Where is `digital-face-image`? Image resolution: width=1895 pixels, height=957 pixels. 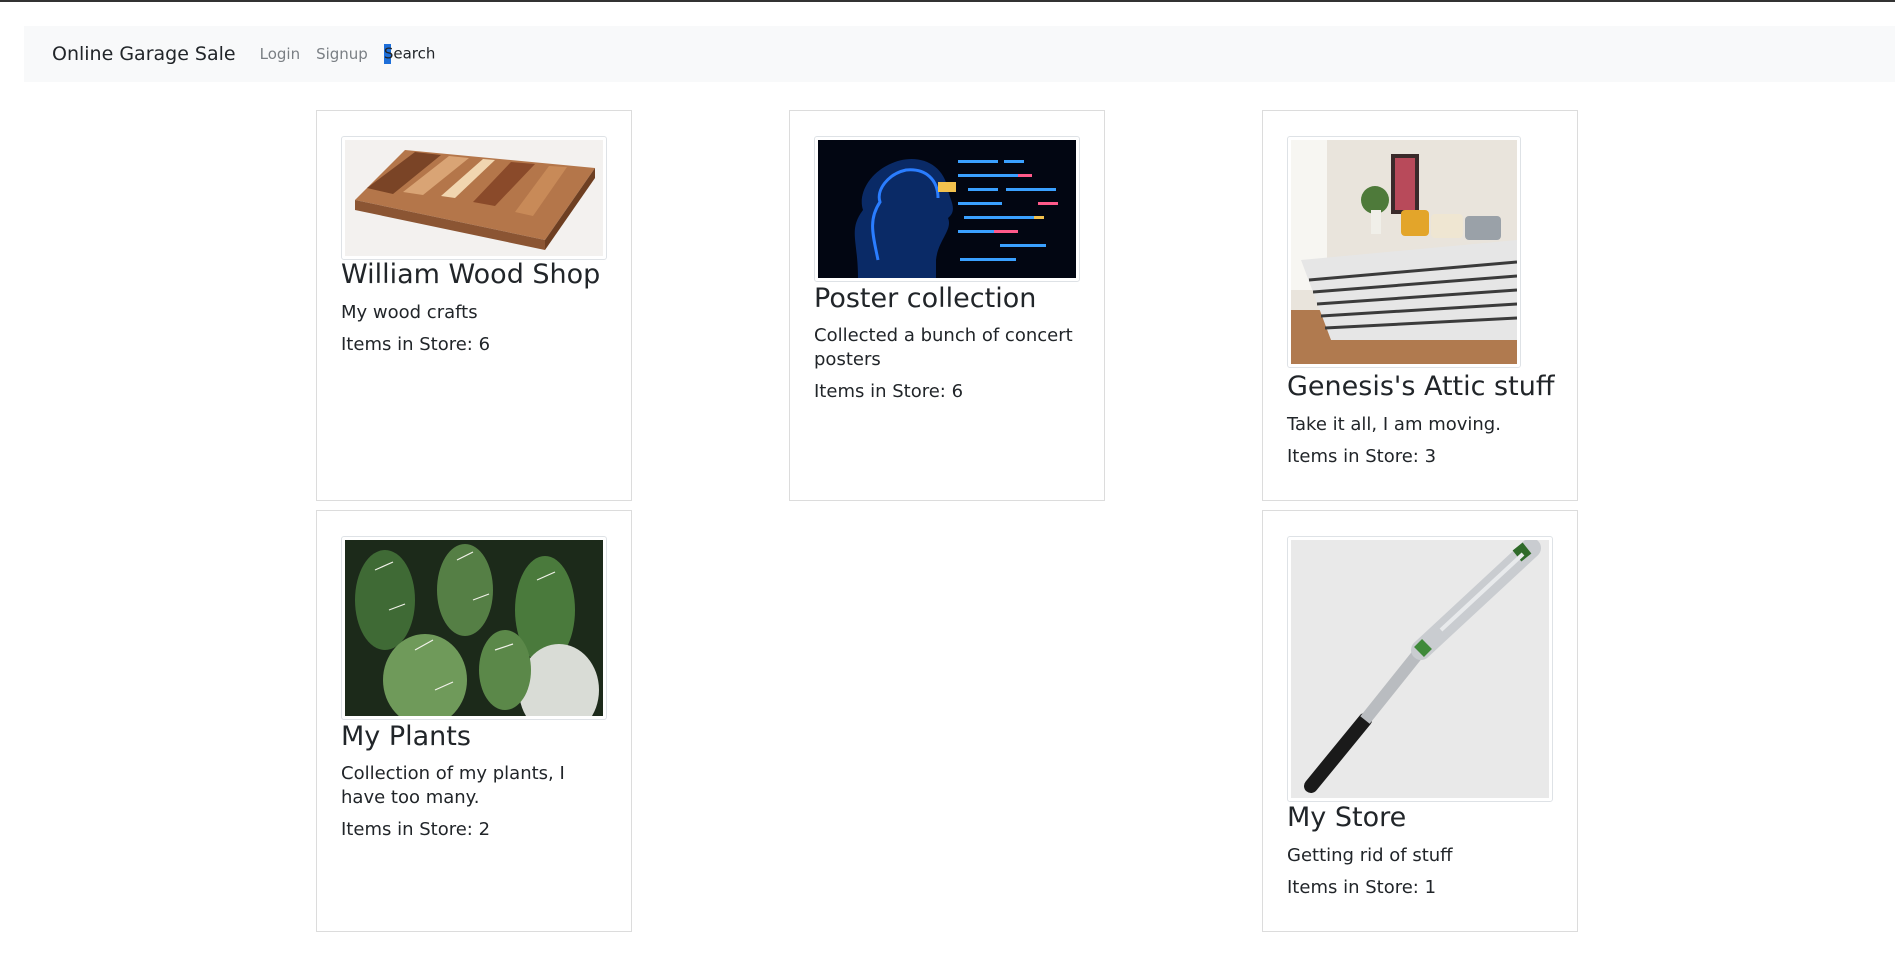 digital-face-image is located at coordinates (947, 209).